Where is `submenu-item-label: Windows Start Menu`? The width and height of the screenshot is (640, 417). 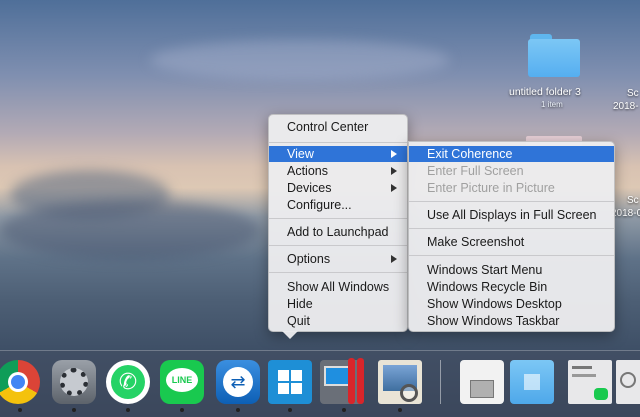 submenu-item-label: Windows Start Menu is located at coordinates (485, 270).